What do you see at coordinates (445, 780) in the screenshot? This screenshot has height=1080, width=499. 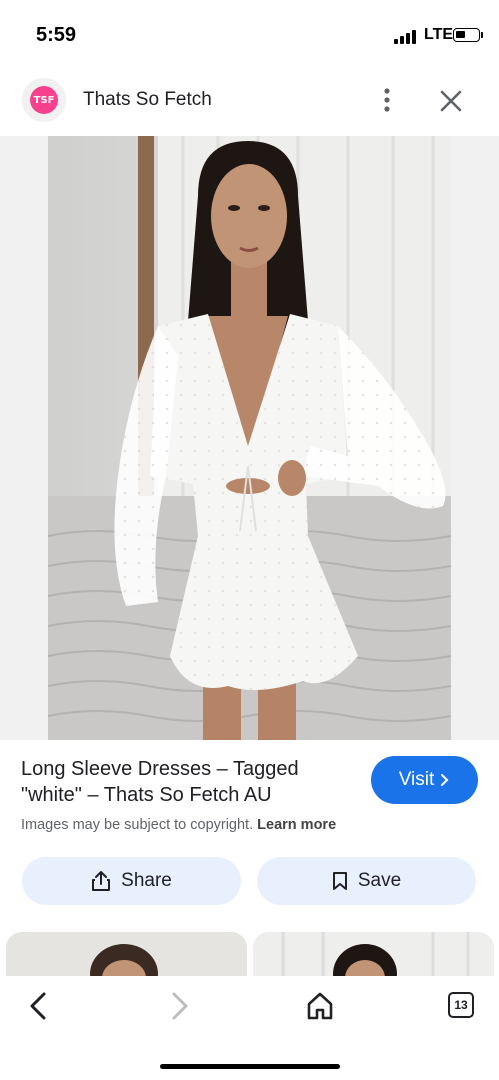 I see `chevron-right-icon` at bounding box center [445, 780].